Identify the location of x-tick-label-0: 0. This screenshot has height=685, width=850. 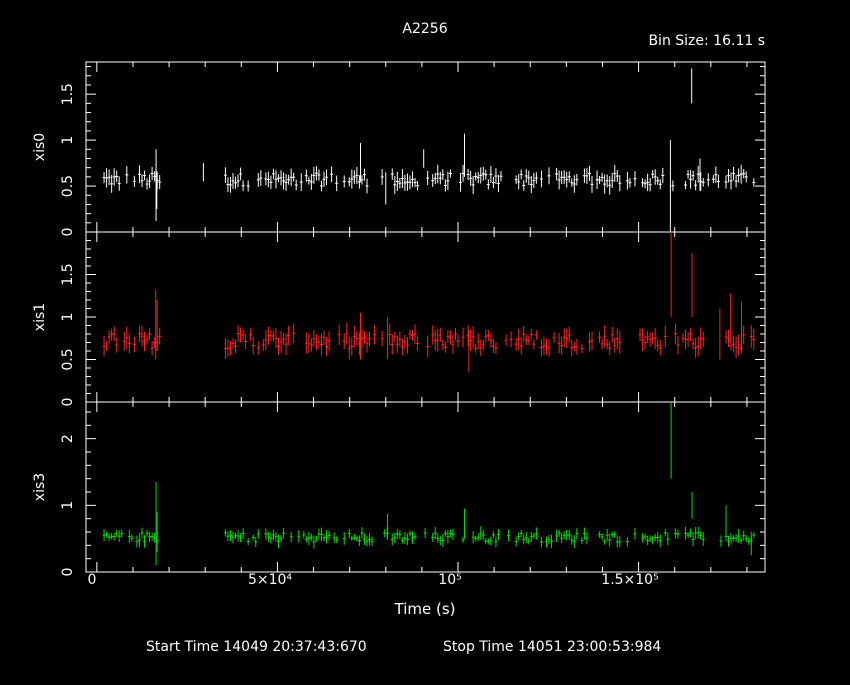
(92, 580).